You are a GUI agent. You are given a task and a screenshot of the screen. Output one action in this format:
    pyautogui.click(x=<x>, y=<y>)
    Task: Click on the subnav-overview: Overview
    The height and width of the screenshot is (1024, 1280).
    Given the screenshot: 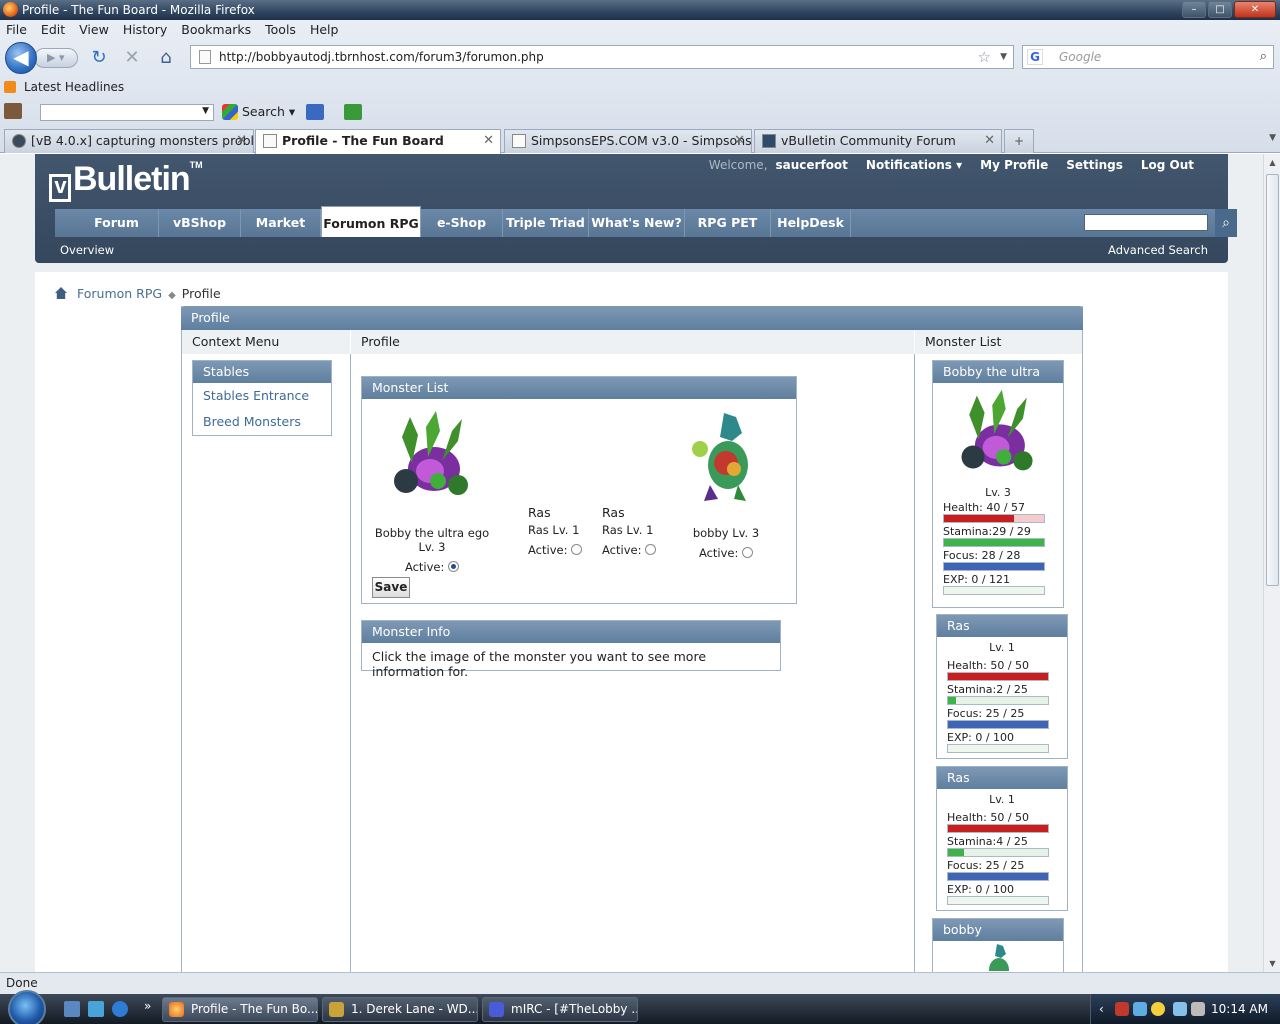 What is the action you would take?
    pyautogui.click(x=87, y=250)
    